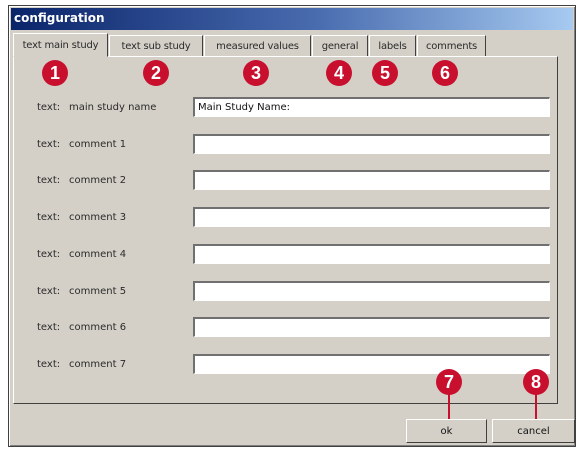 This screenshot has height=450, width=581. I want to click on row-label-comment-2: text: comment 2, so click(81, 180).